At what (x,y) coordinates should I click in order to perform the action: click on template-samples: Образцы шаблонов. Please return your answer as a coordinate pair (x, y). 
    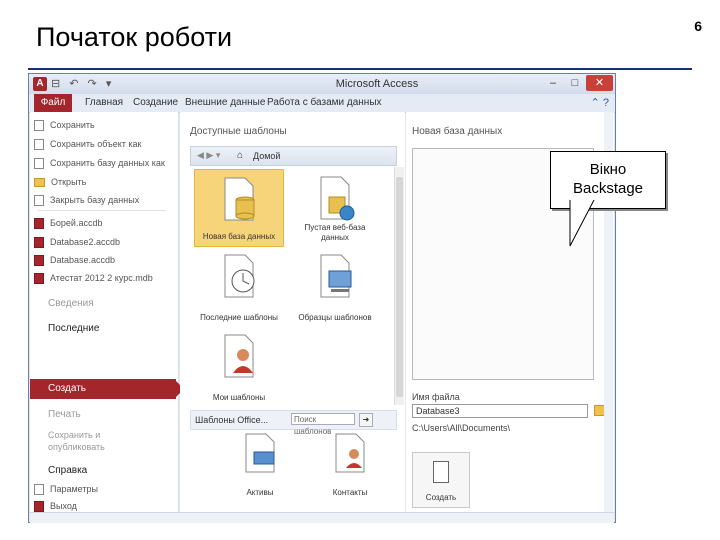
    Looking at the image, I should click on (335, 288).